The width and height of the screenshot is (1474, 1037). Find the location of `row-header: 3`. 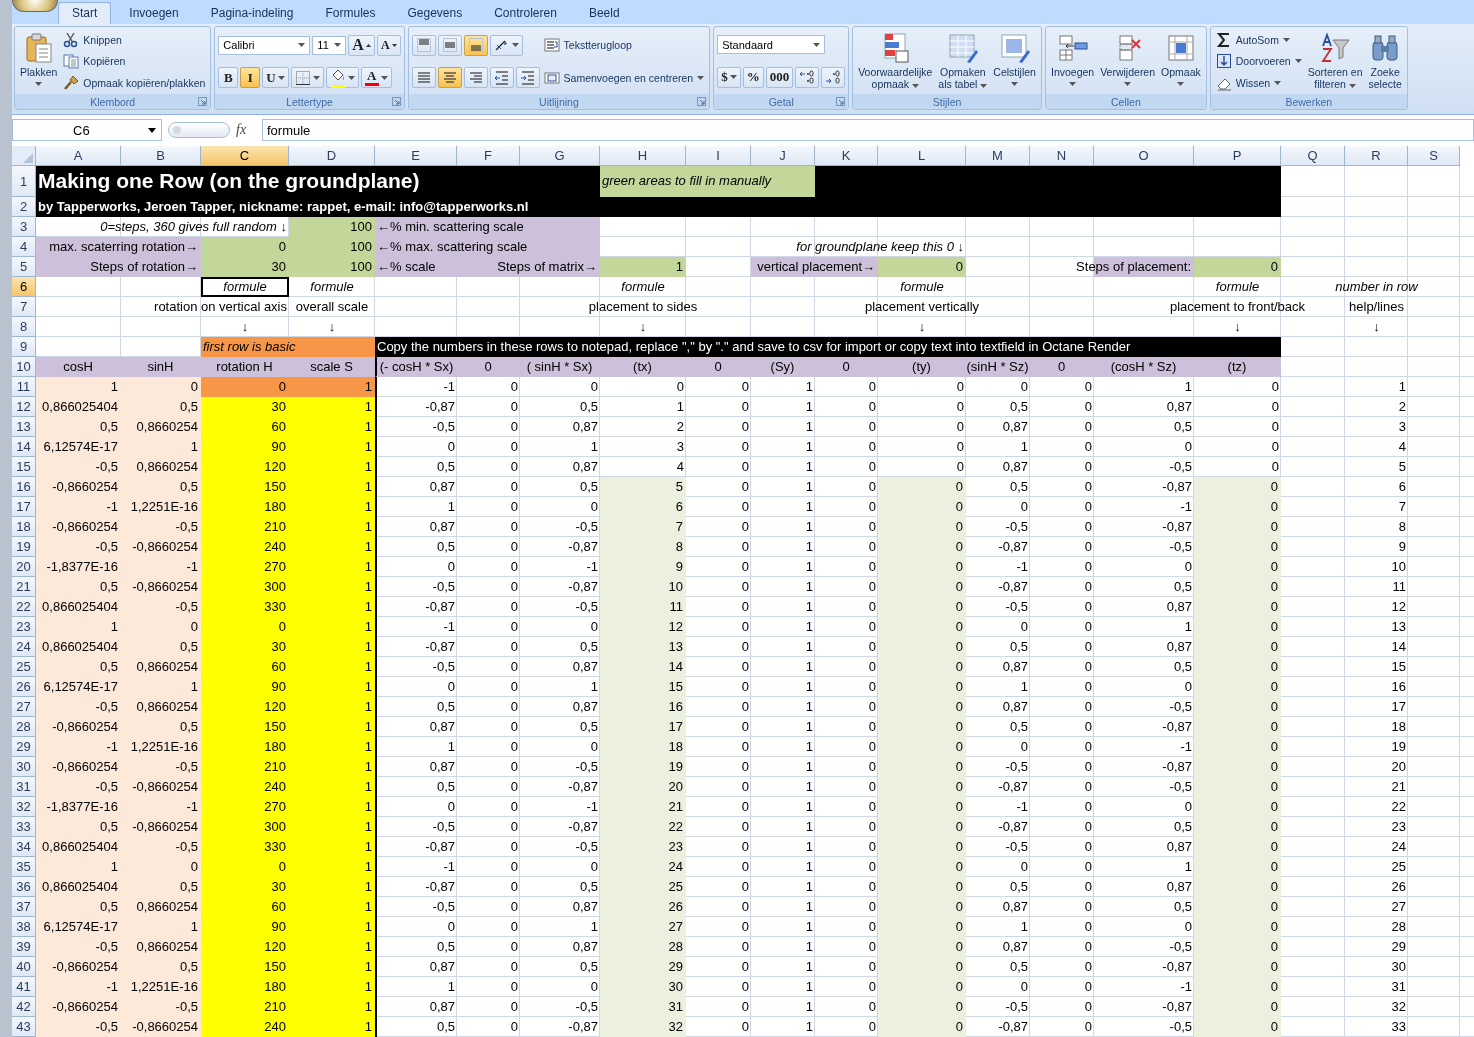

row-header: 3 is located at coordinates (24, 227).